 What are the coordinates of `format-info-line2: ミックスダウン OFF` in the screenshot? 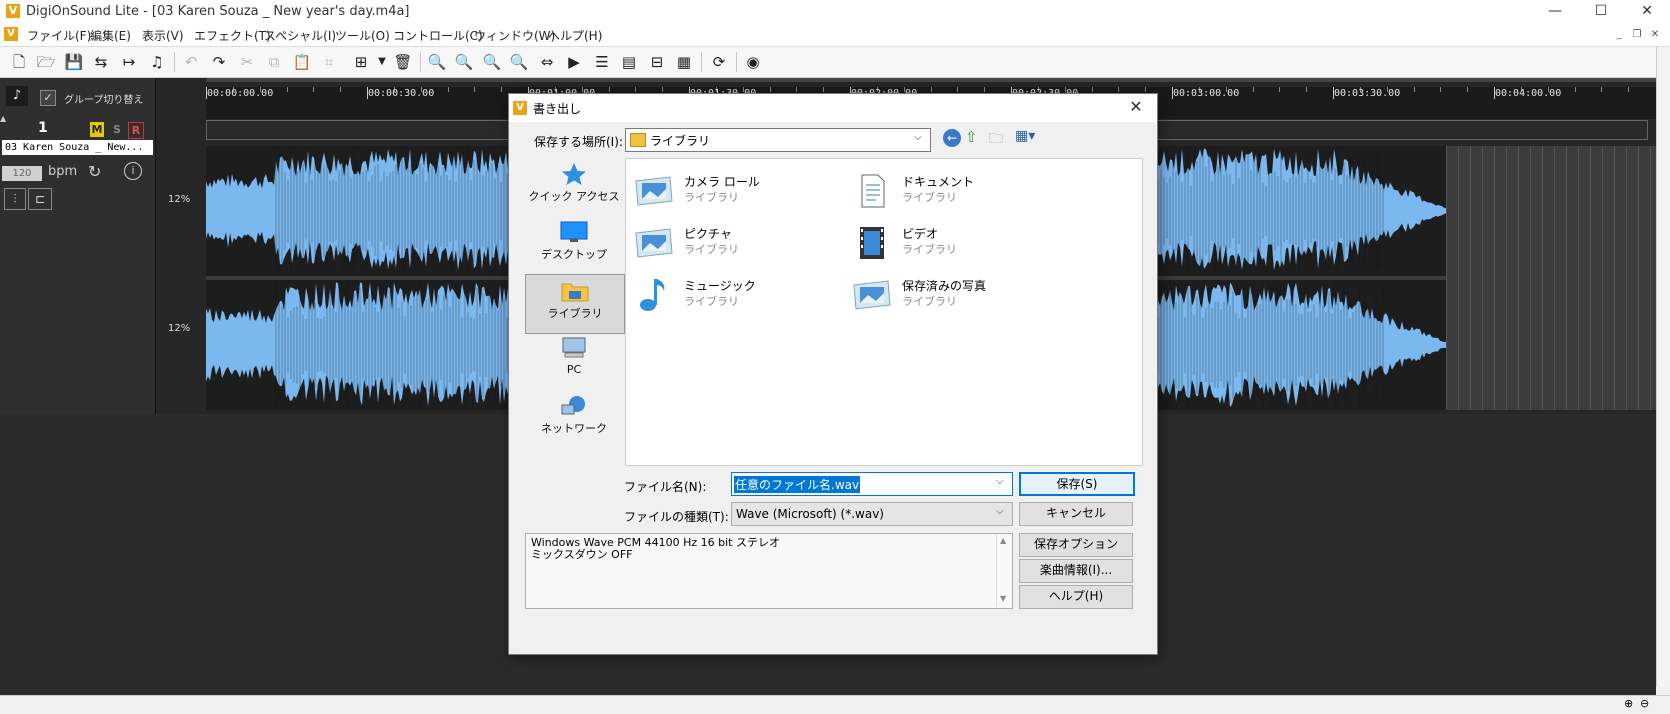 It's located at (582, 554).